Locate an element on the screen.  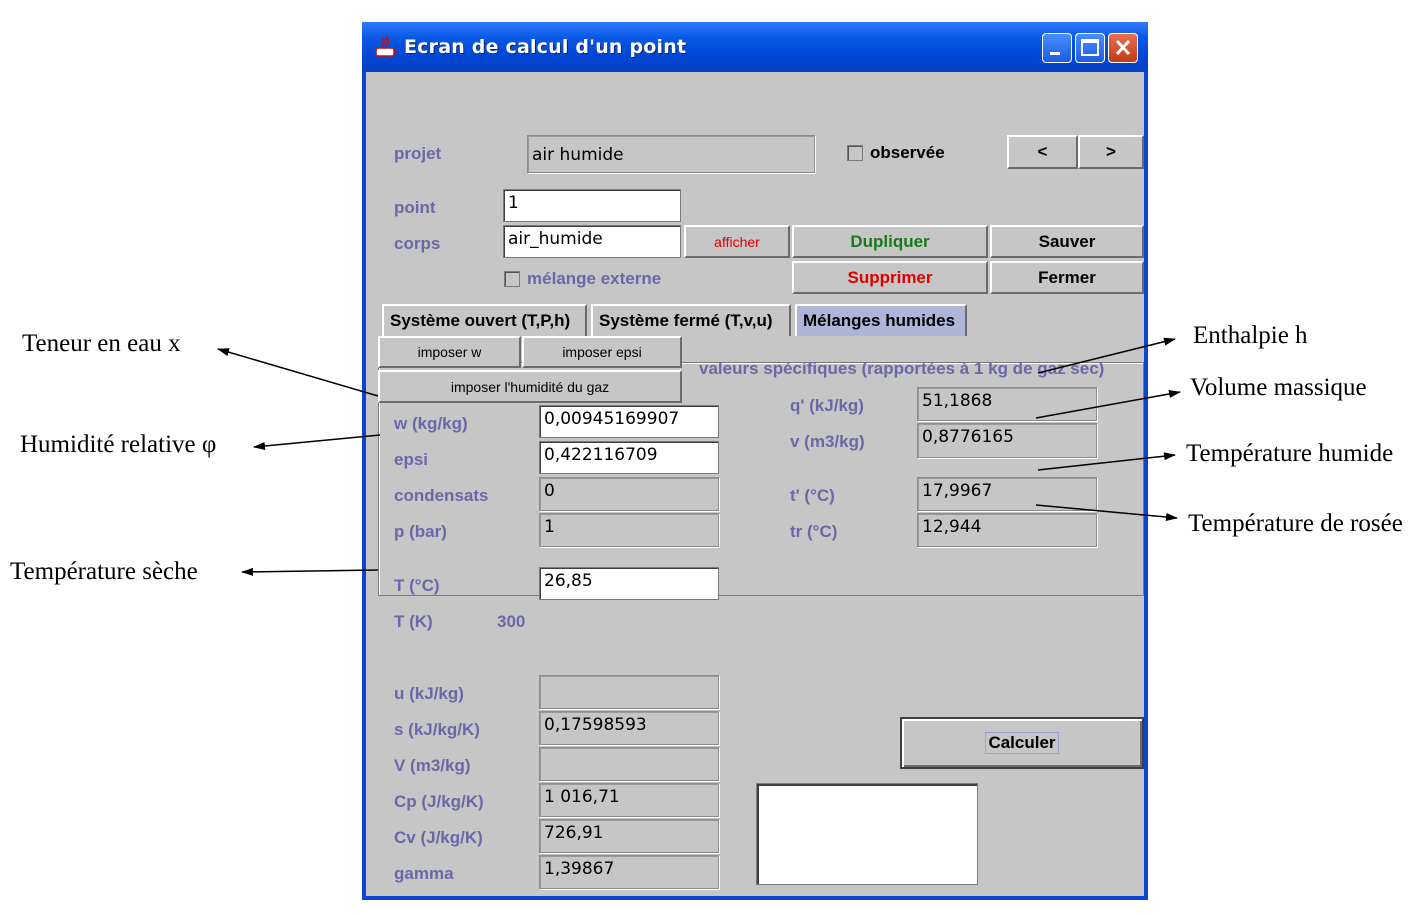
observee-checkbox is located at coordinates (855, 153).